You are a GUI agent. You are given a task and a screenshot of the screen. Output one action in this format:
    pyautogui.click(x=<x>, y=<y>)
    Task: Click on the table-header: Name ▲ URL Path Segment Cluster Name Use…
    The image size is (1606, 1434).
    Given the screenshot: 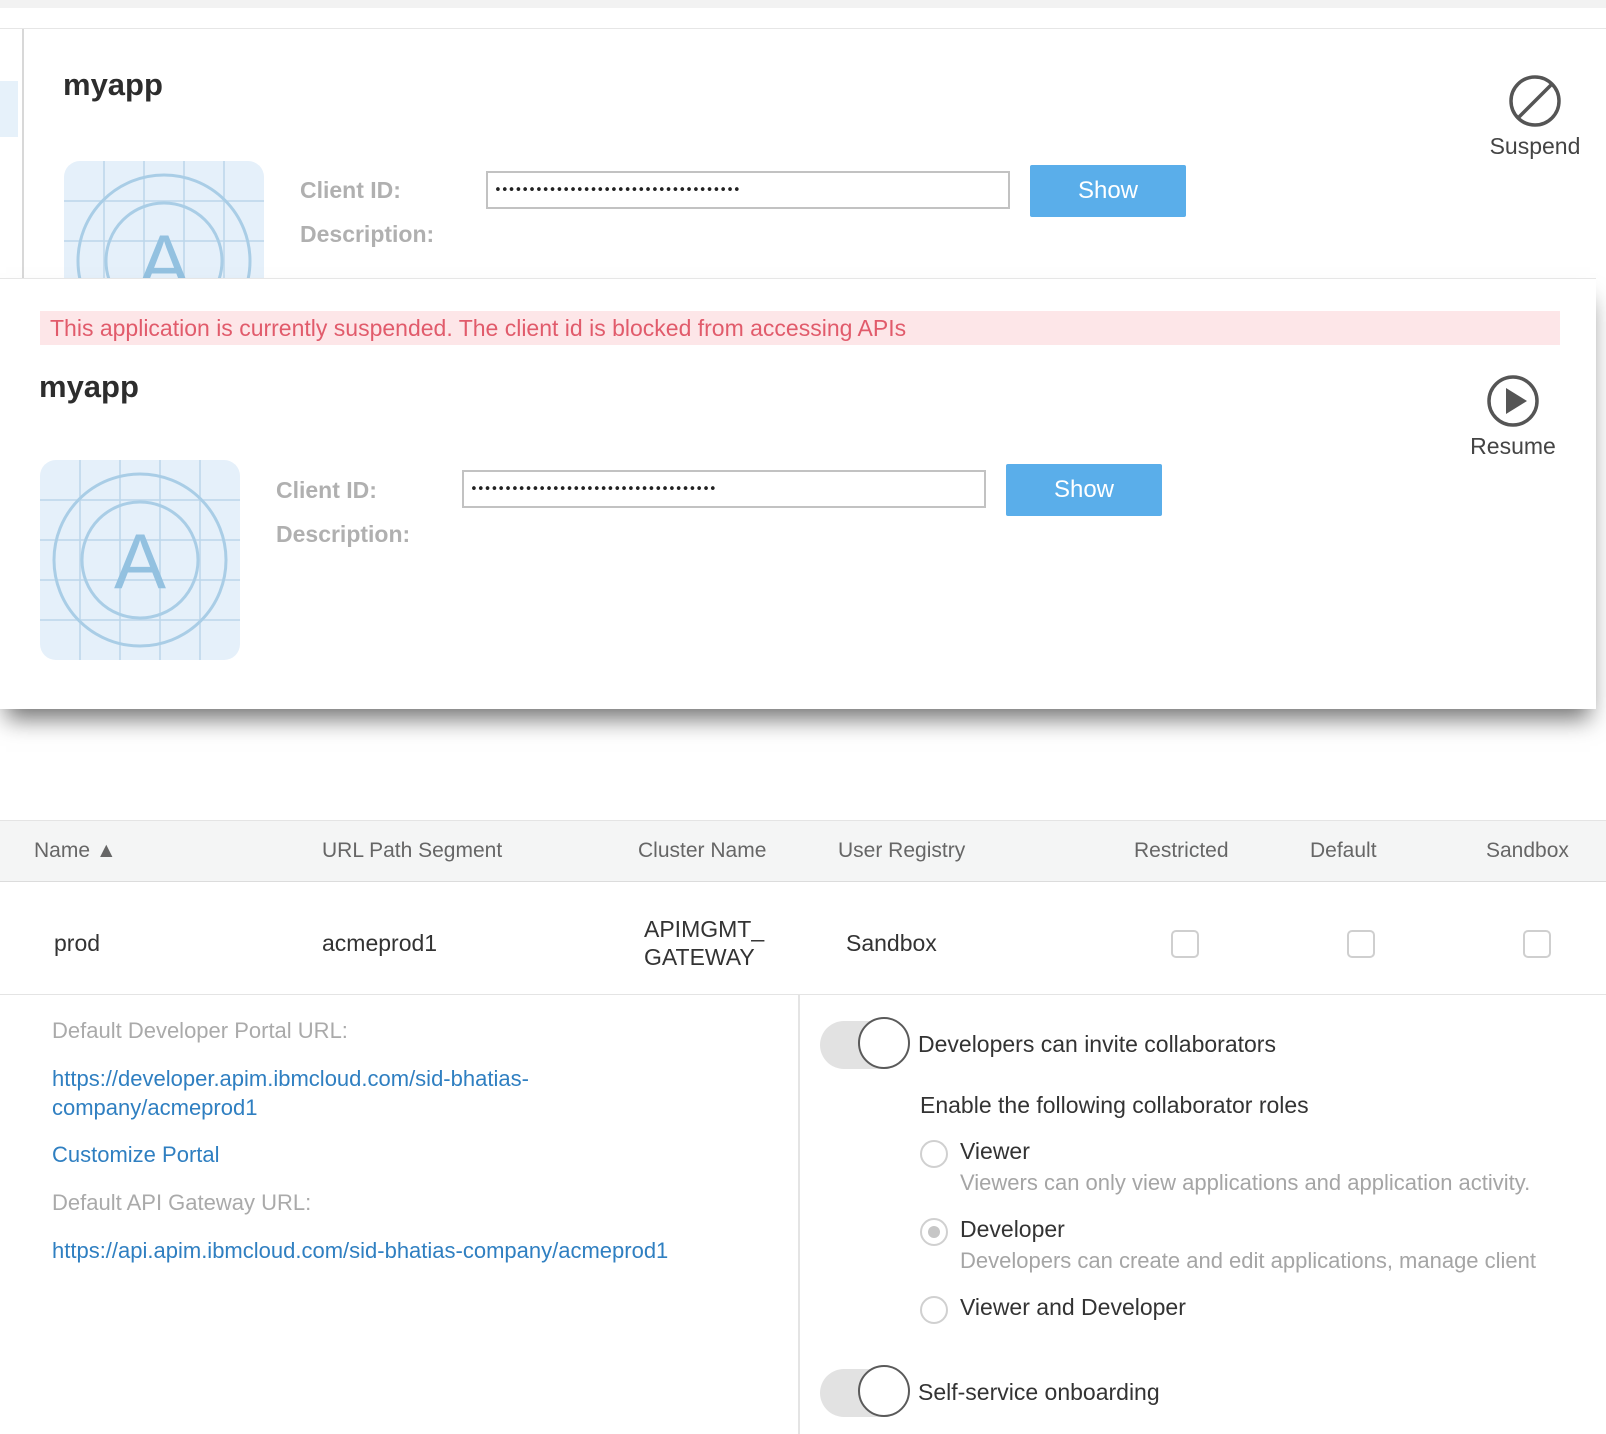 What is the action you would take?
    pyautogui.click(x=803, y=851)
    